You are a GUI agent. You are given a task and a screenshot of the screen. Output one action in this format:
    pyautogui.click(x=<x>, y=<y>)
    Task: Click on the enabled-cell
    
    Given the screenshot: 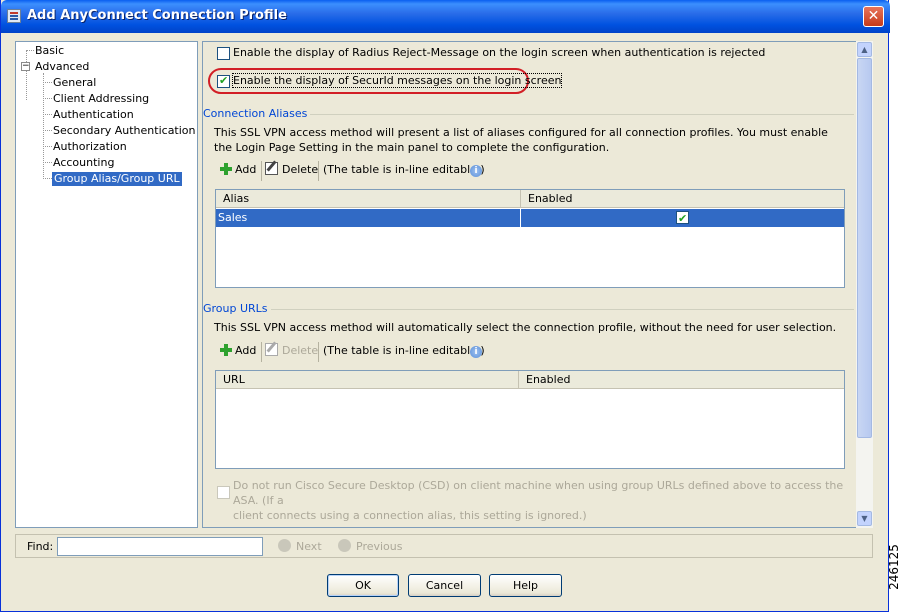 What is the action you would take?
    pyautogui.click(x=682, y=218)
    